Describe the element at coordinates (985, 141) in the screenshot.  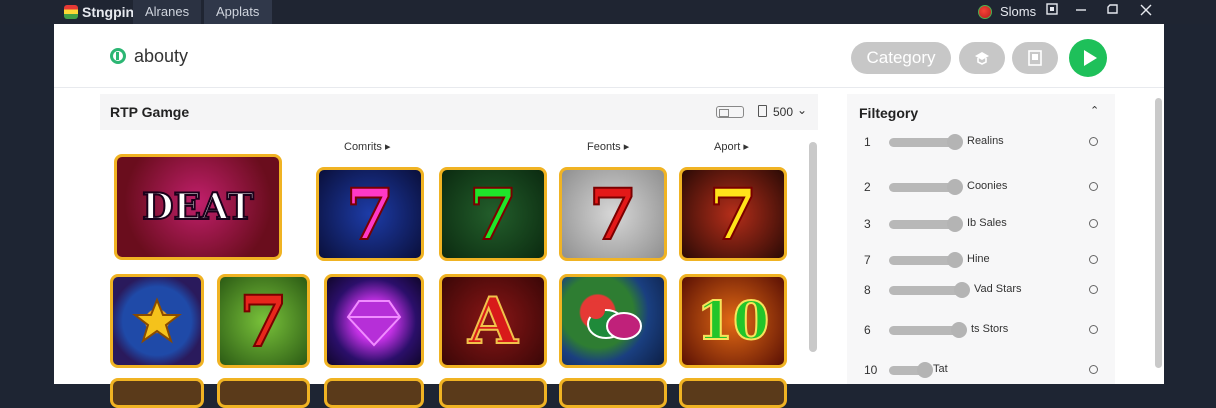
I see `filter-row-label: Realins` at that location.